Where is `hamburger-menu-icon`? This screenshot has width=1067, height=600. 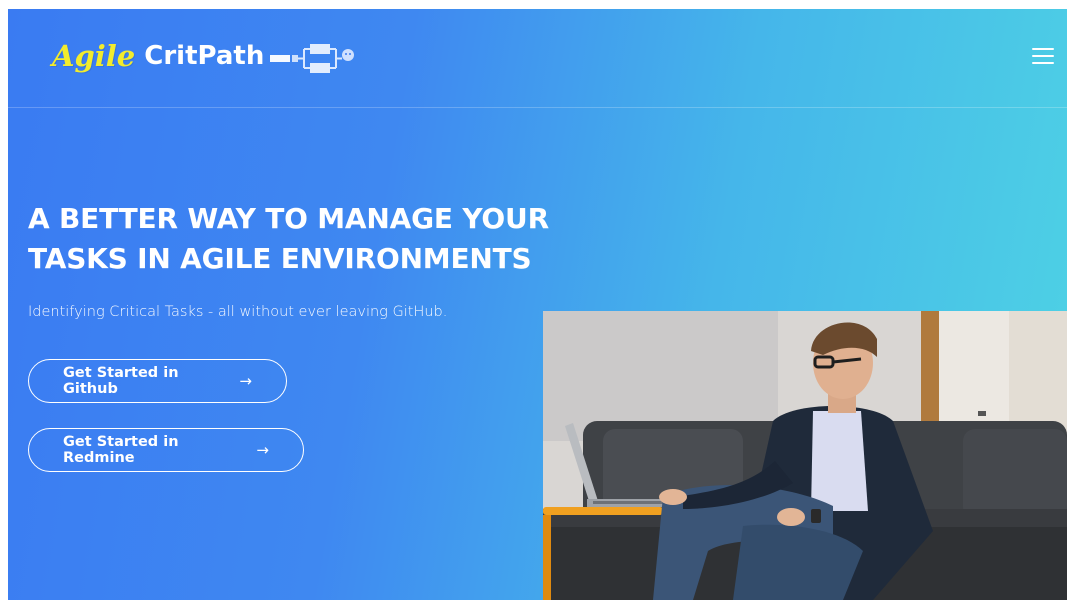 hamburger-menu-icon is located at coordinates (1043, 57).